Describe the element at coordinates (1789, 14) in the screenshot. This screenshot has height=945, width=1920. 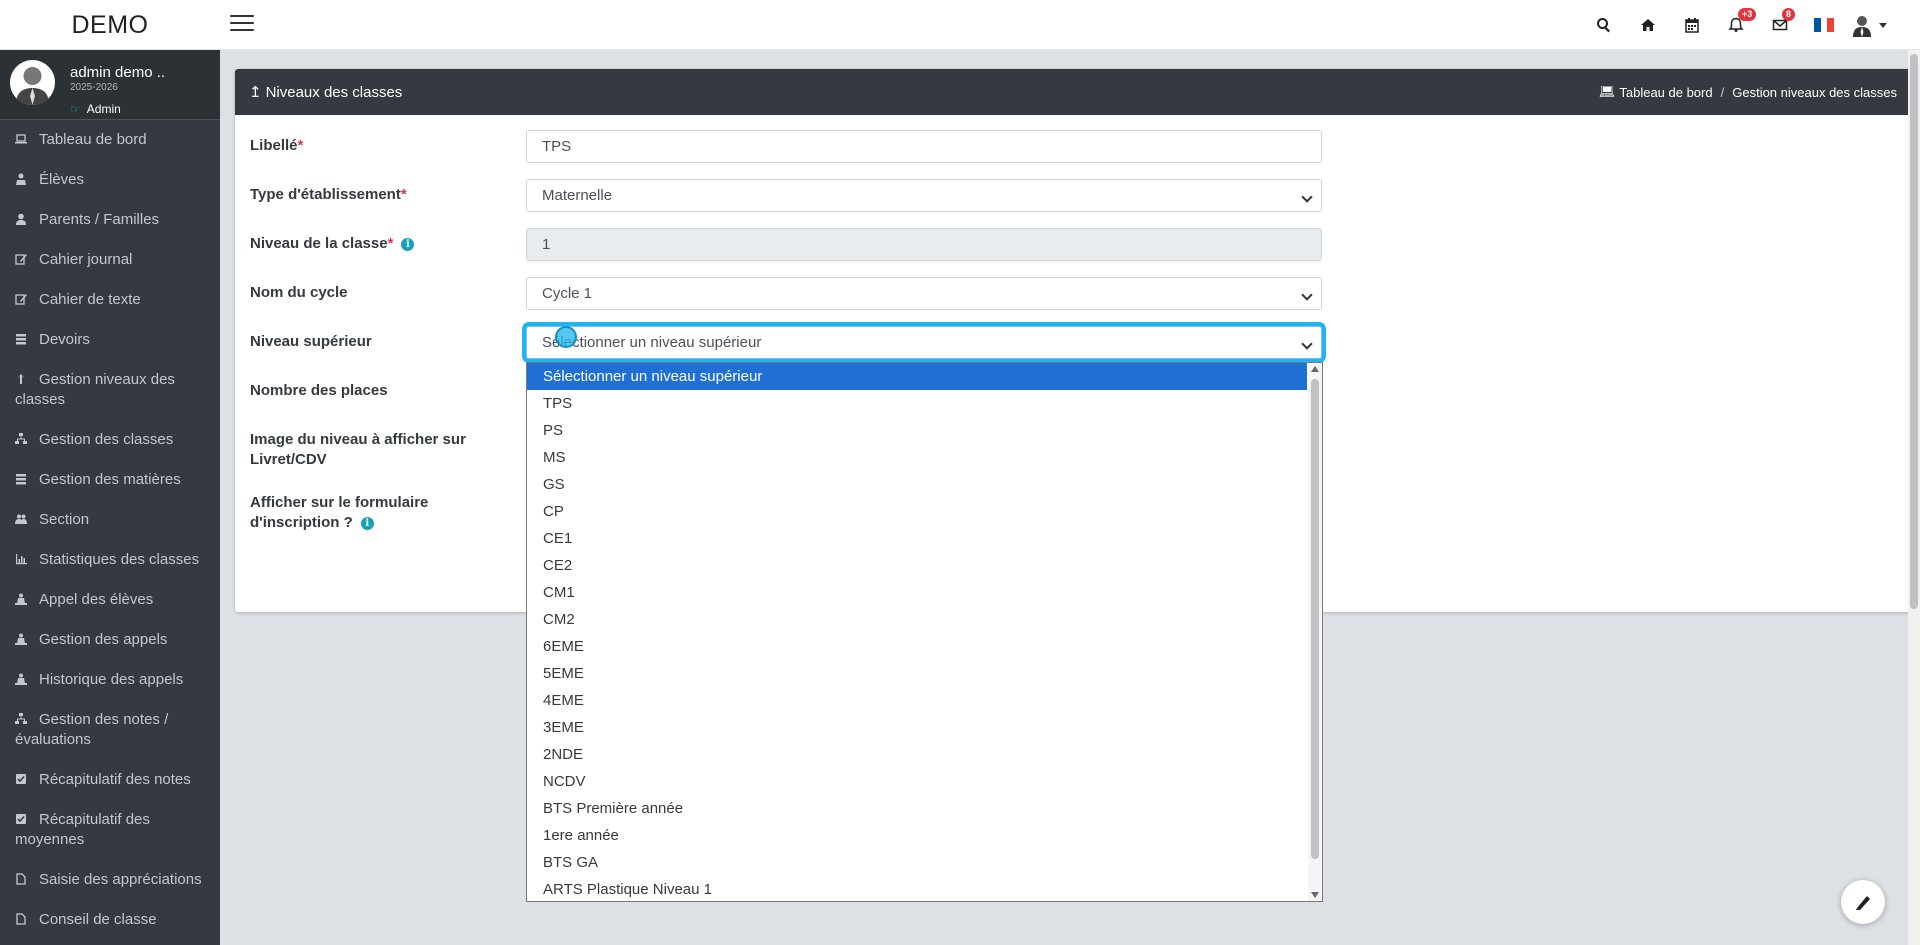
I see `messages-badge: 8` at that location.